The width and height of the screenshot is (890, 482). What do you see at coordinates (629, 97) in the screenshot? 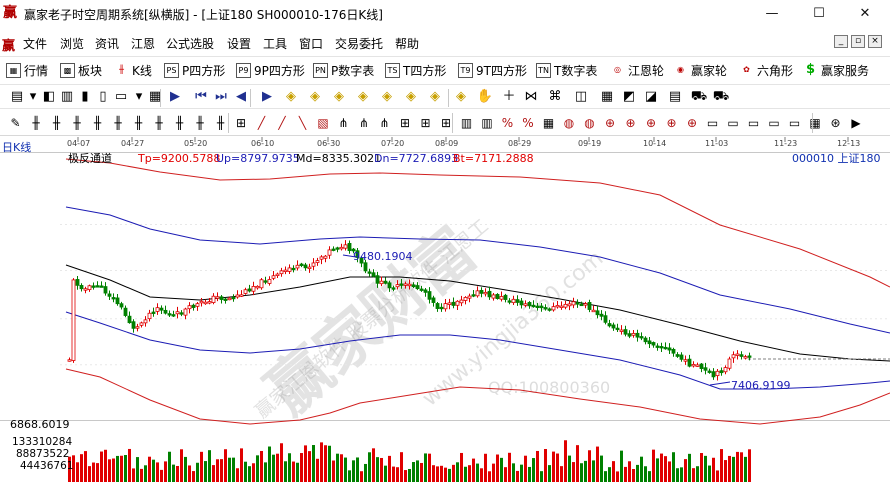
I see `tool-button-29: ◩` at bounding box center [629, 97].